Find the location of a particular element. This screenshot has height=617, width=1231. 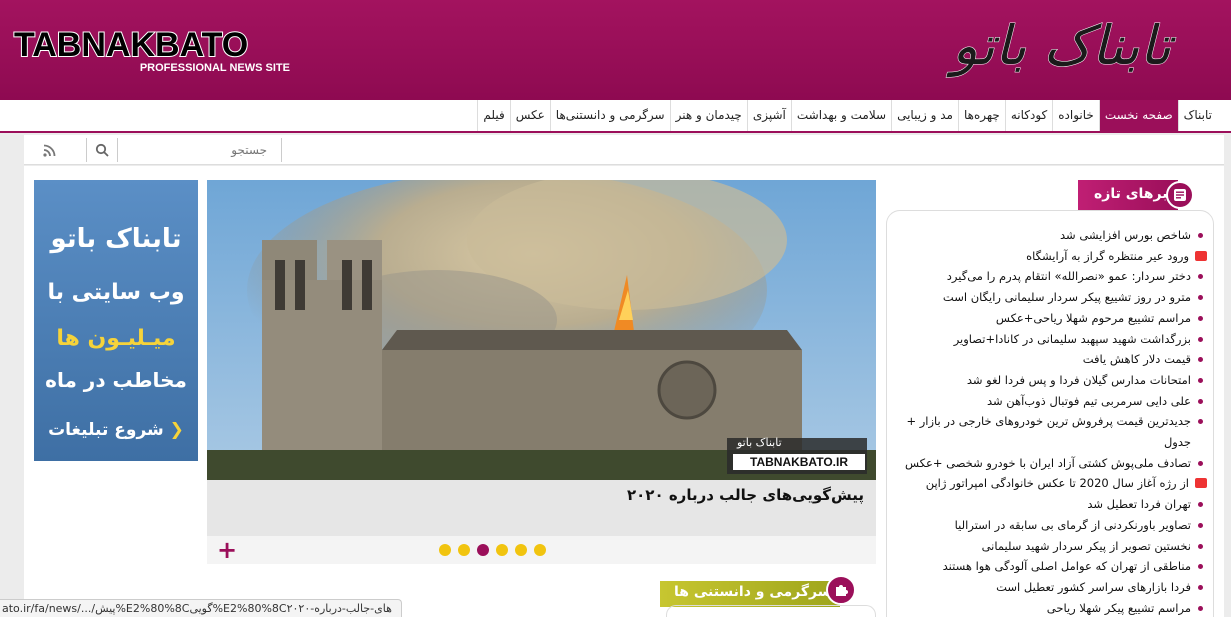

nav-item: کودکانه is located at coordinates (1028, 115).